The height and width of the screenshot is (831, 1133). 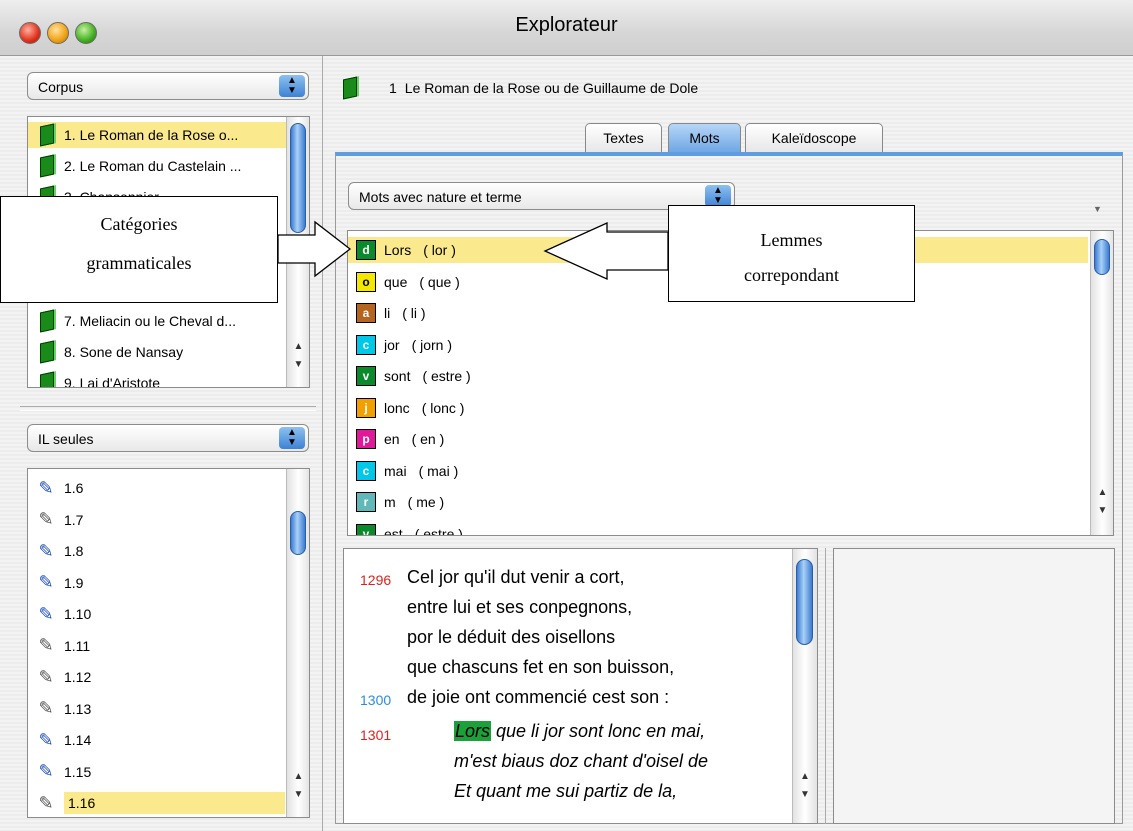 What do you see at coordinates (366, 281) in the screenshot?
I see `pos-tag-badge: o` at bounding box center [366, 281].